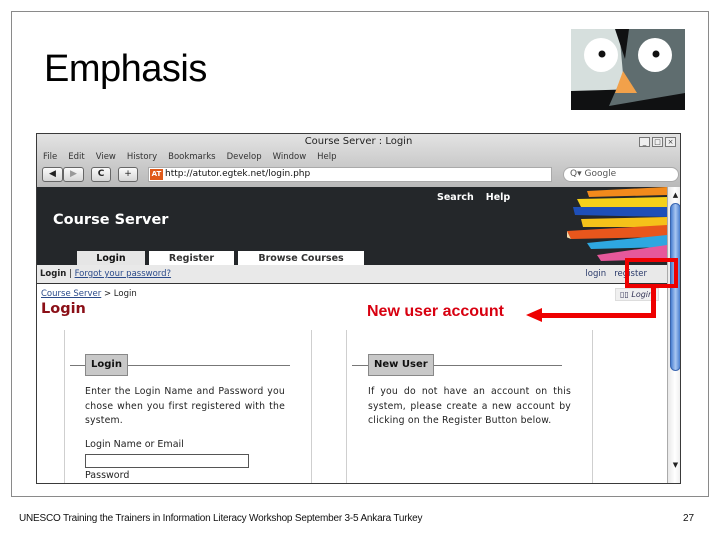 This screenshot has height=540, width=720. What do you see at coordinates (290, 157) in the screenshot?
I see `menu-window: Window` at bounding box center [290, 157].